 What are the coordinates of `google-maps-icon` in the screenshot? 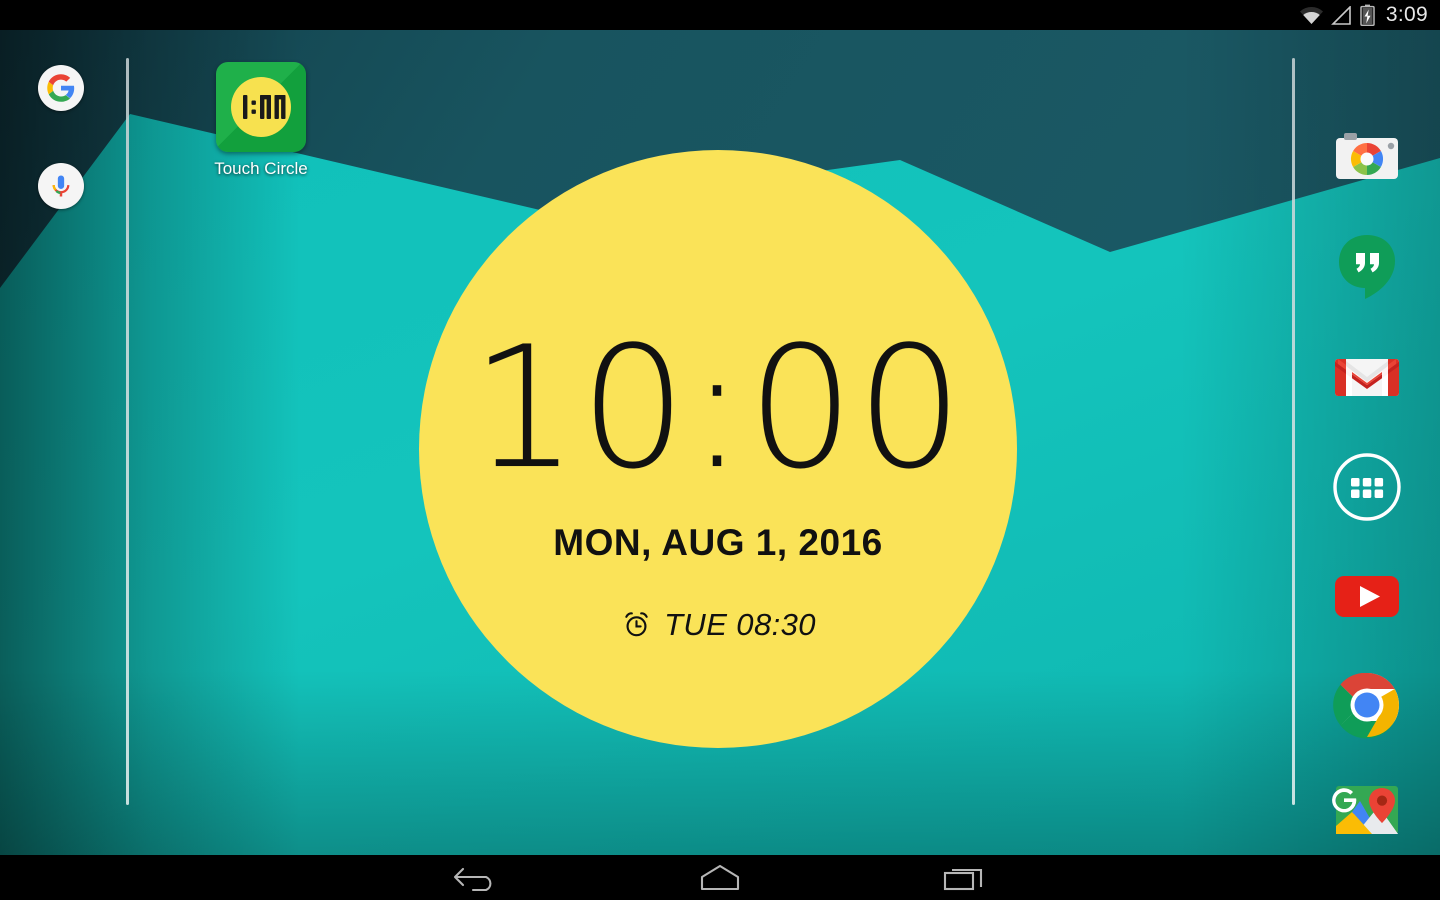 It's located at (1364, 810).